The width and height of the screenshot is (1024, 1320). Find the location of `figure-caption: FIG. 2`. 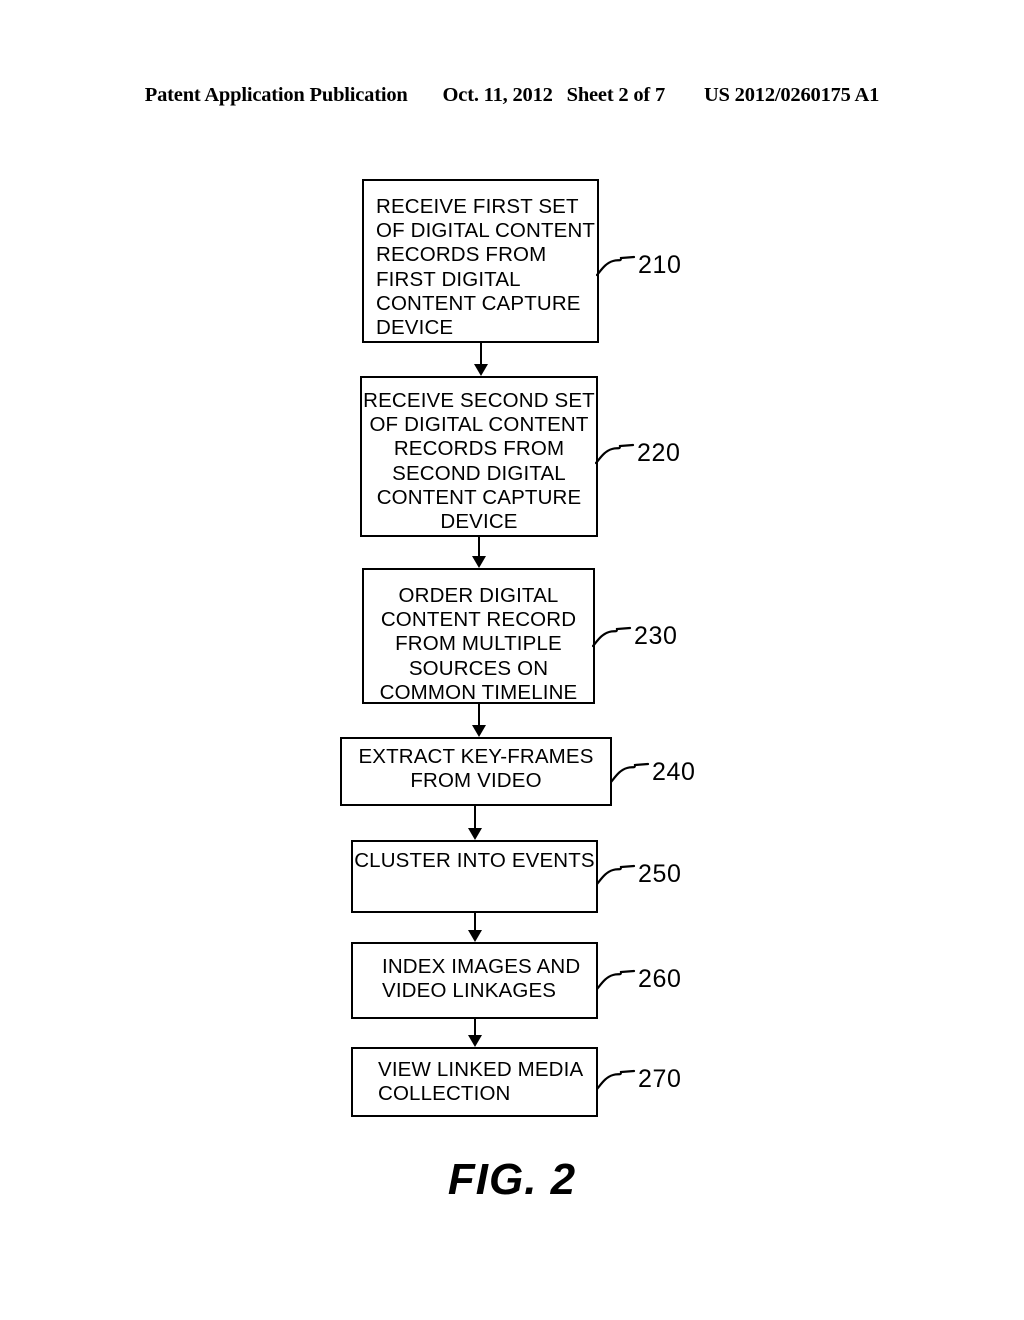

figure-caption: FIG. 2 is located at coordinates (512, 1179).